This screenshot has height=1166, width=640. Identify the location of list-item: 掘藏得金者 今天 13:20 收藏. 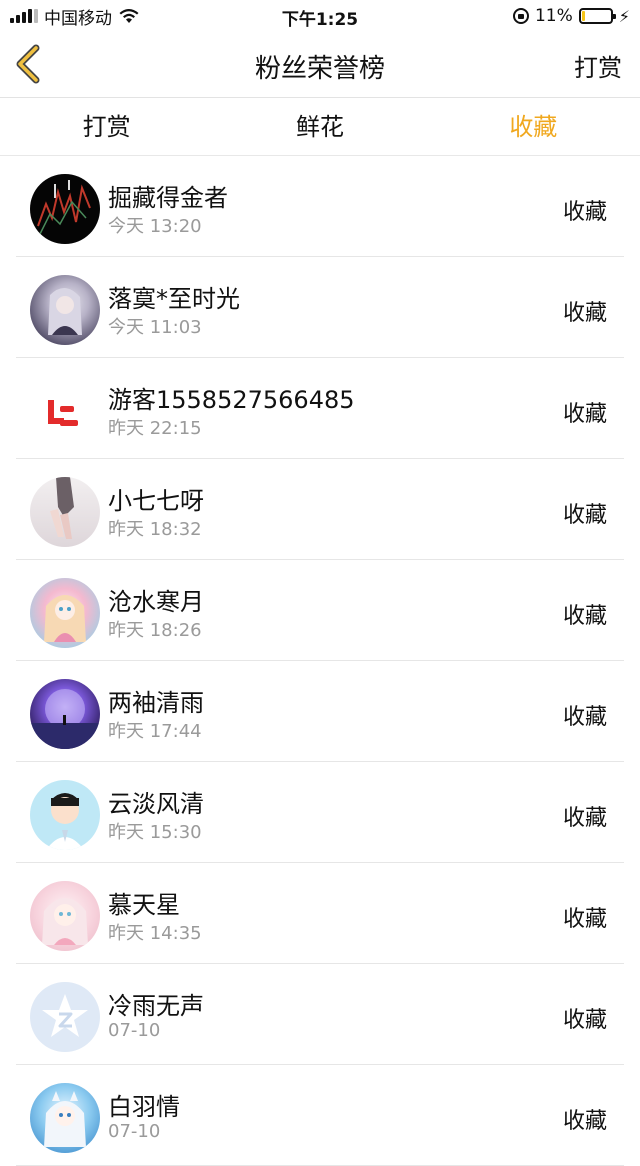
(320, 206).